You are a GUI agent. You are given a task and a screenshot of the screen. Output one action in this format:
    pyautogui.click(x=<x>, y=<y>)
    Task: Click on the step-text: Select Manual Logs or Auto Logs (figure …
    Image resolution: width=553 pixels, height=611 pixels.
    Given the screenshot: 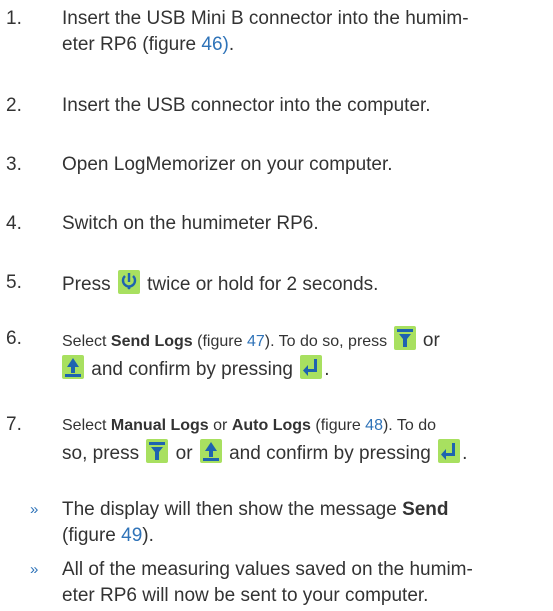 What is the action you would take?
    pyautogui.click(x=305, y=439)
    